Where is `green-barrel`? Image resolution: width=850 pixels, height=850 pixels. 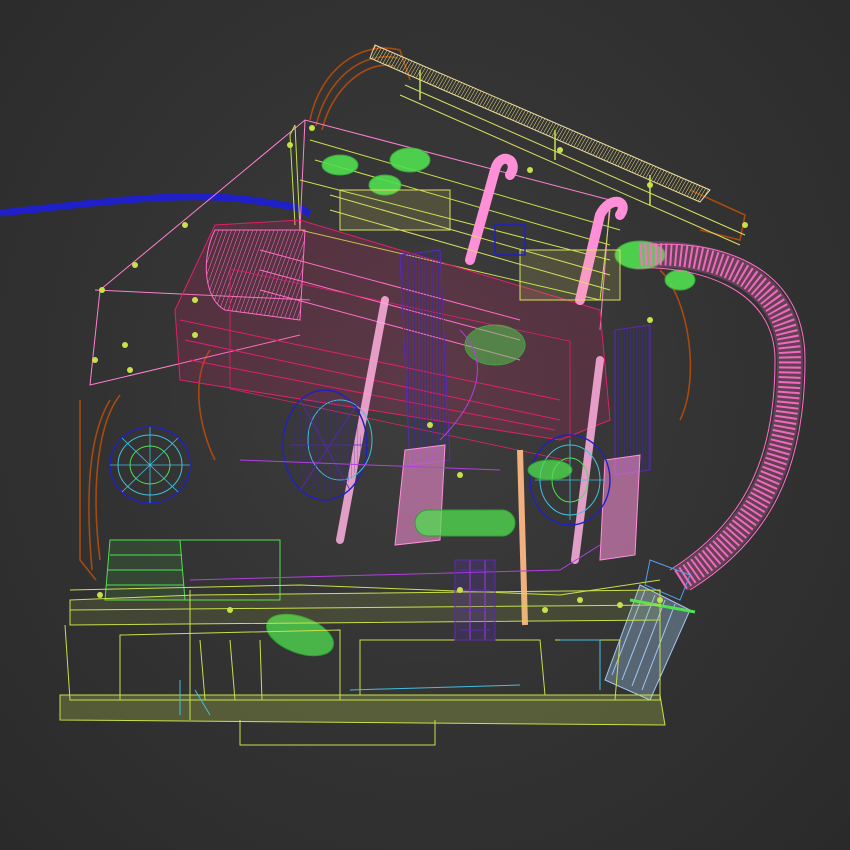
green-barrel is located at coordinates (192, 570).